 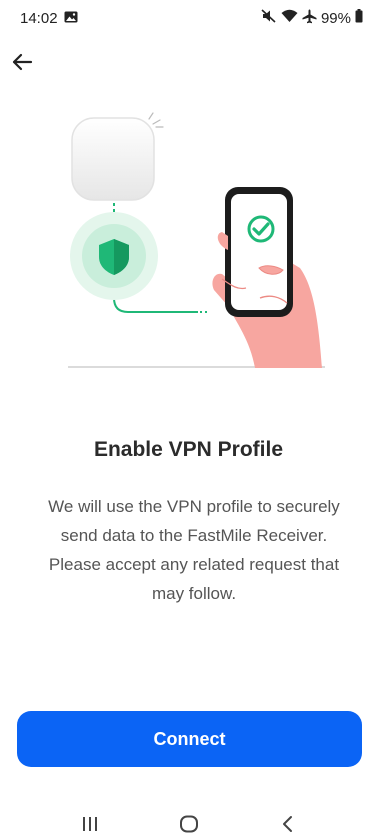 What do you see at coordinates (39, 18) in the screenshot?
I see `status-time: 14:02` at bounding box center [39, 18].